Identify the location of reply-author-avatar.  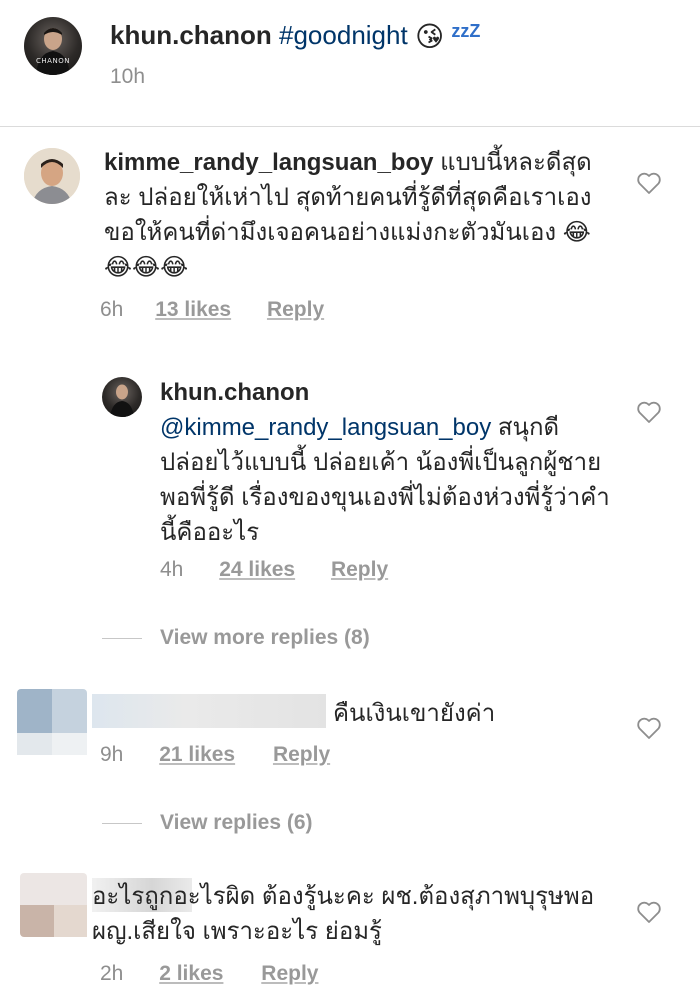
(122, 397).